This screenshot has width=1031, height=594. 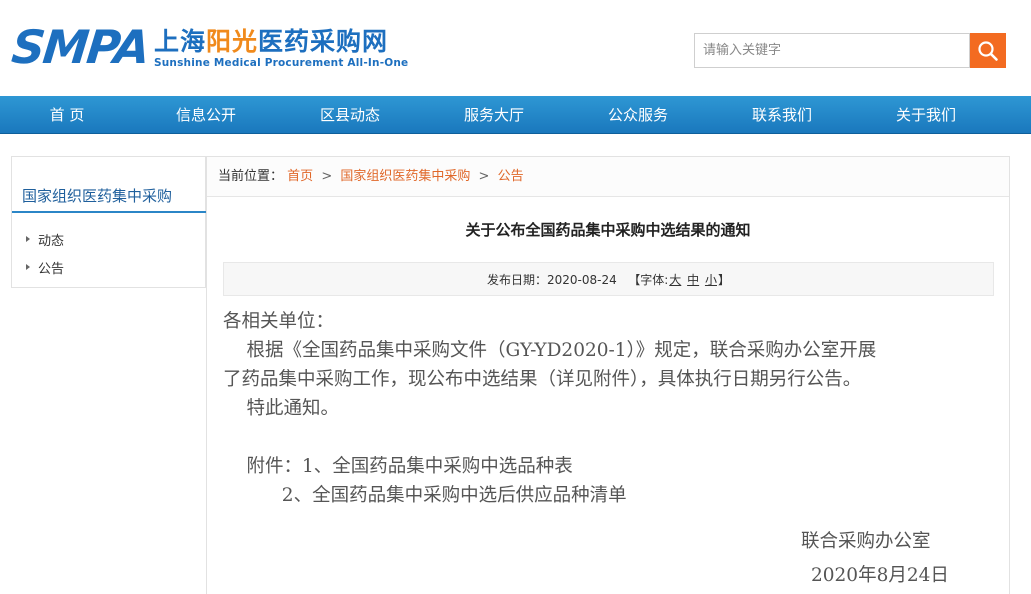 What do you see at coordinates (648, 280) in the screenshot?
I see `font-size-prefix: 【字体:` at bounding box center [648, 280].